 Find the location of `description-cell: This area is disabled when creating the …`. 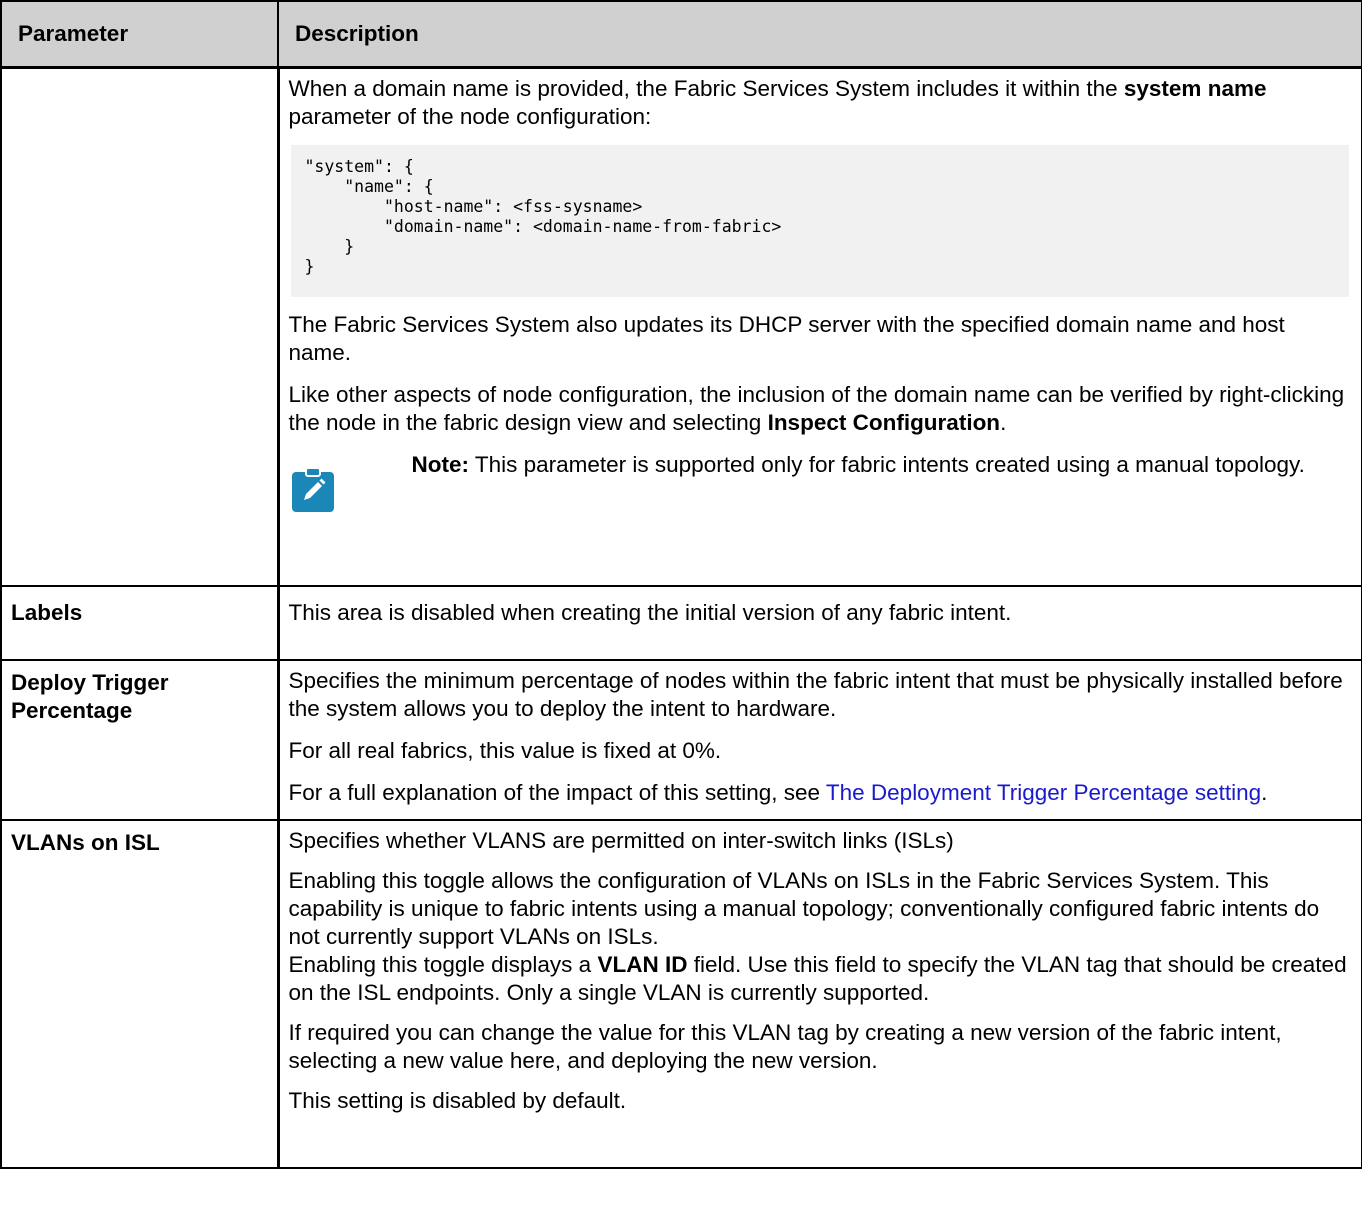

description-cell: This area is disabled when creating the … is located at coordinates (819, 623).